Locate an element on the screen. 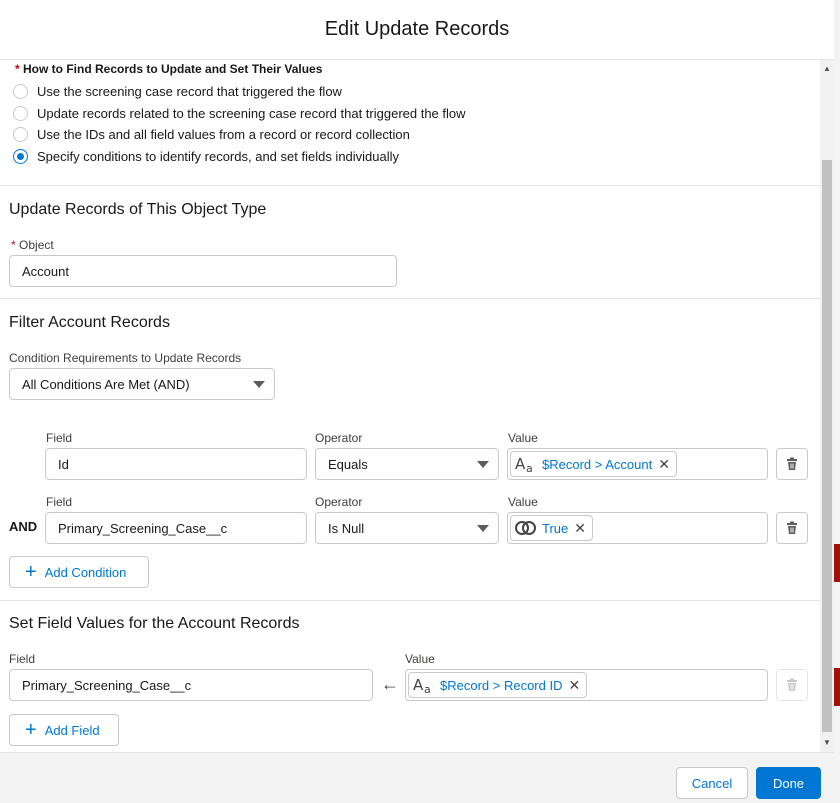 The width and height of the screenshot is (840, 803). set-field-value: Primary_Screening_Case__c is located at coordinates (107, 685).